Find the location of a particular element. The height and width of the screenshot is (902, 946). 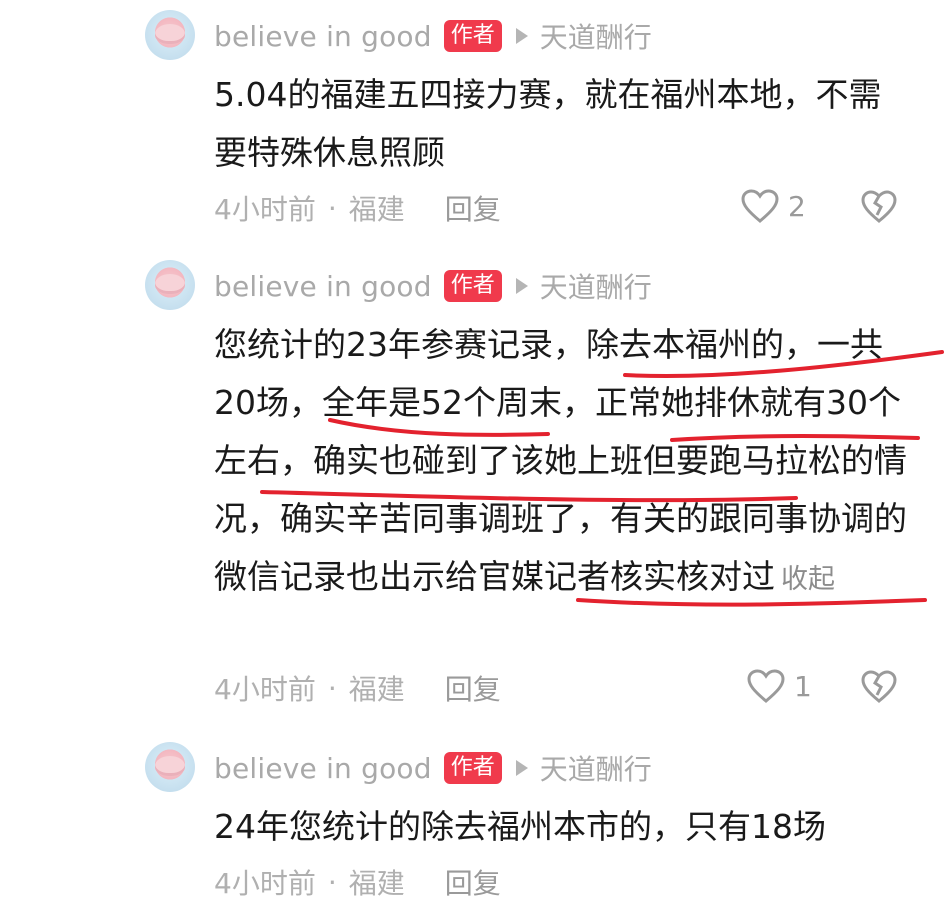

like-button: 2 is located at coordinates (773, 206).